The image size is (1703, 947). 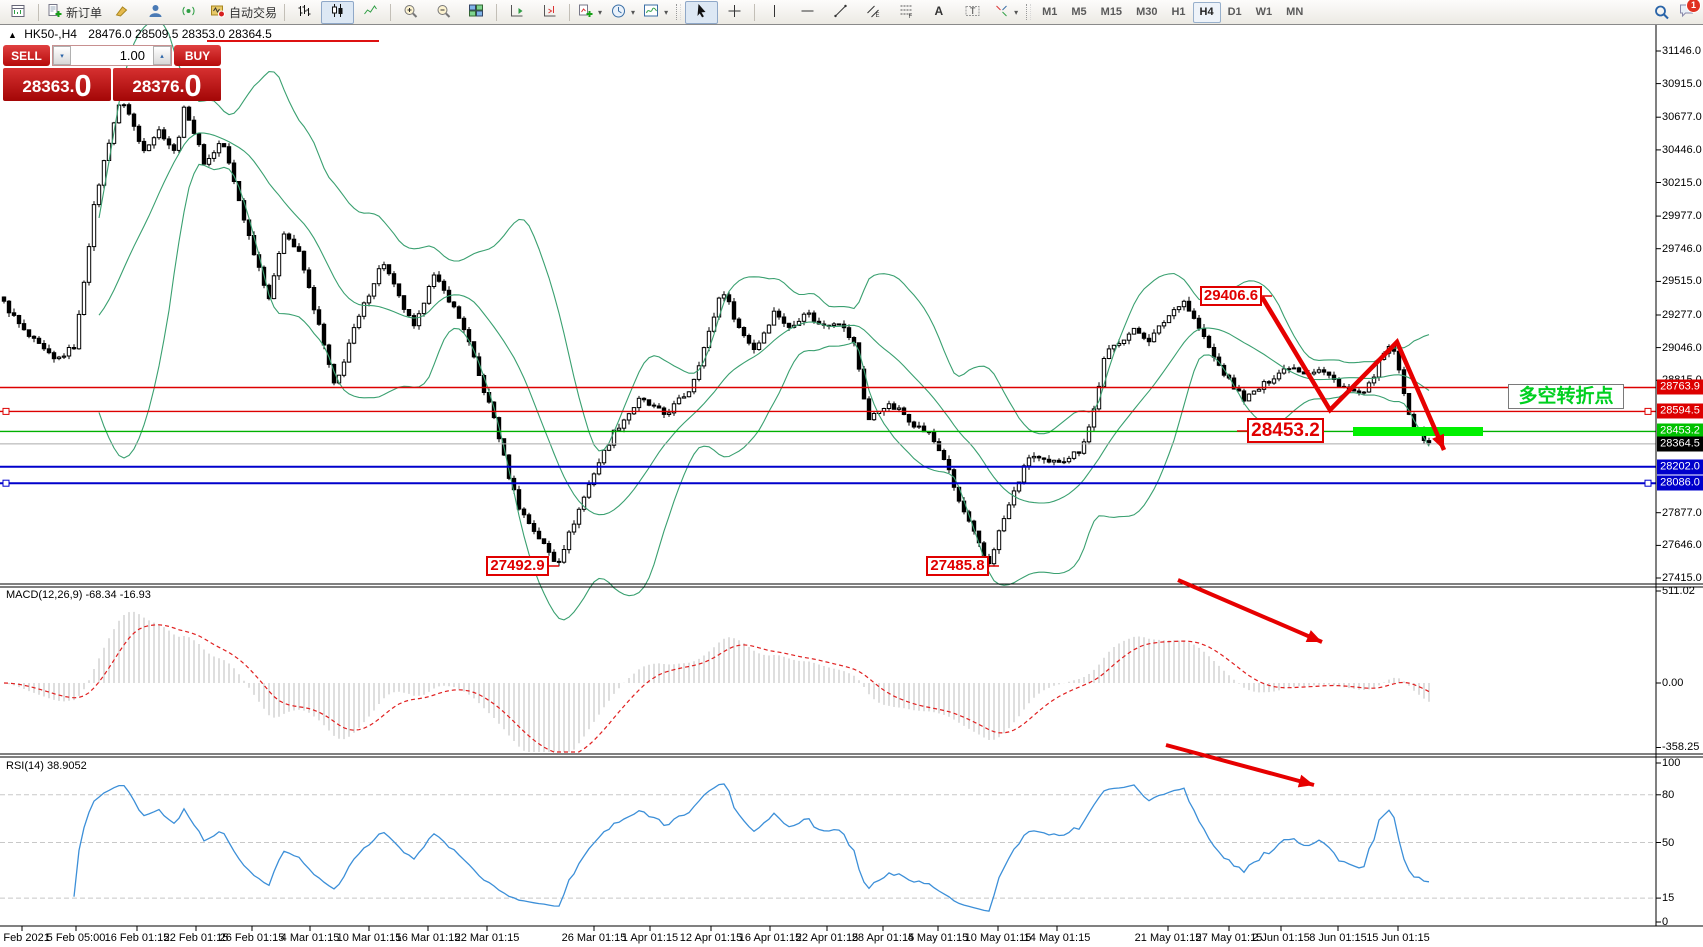 I want to click on price-axis-tick: 29515.0, so click(x=1682, y=281).